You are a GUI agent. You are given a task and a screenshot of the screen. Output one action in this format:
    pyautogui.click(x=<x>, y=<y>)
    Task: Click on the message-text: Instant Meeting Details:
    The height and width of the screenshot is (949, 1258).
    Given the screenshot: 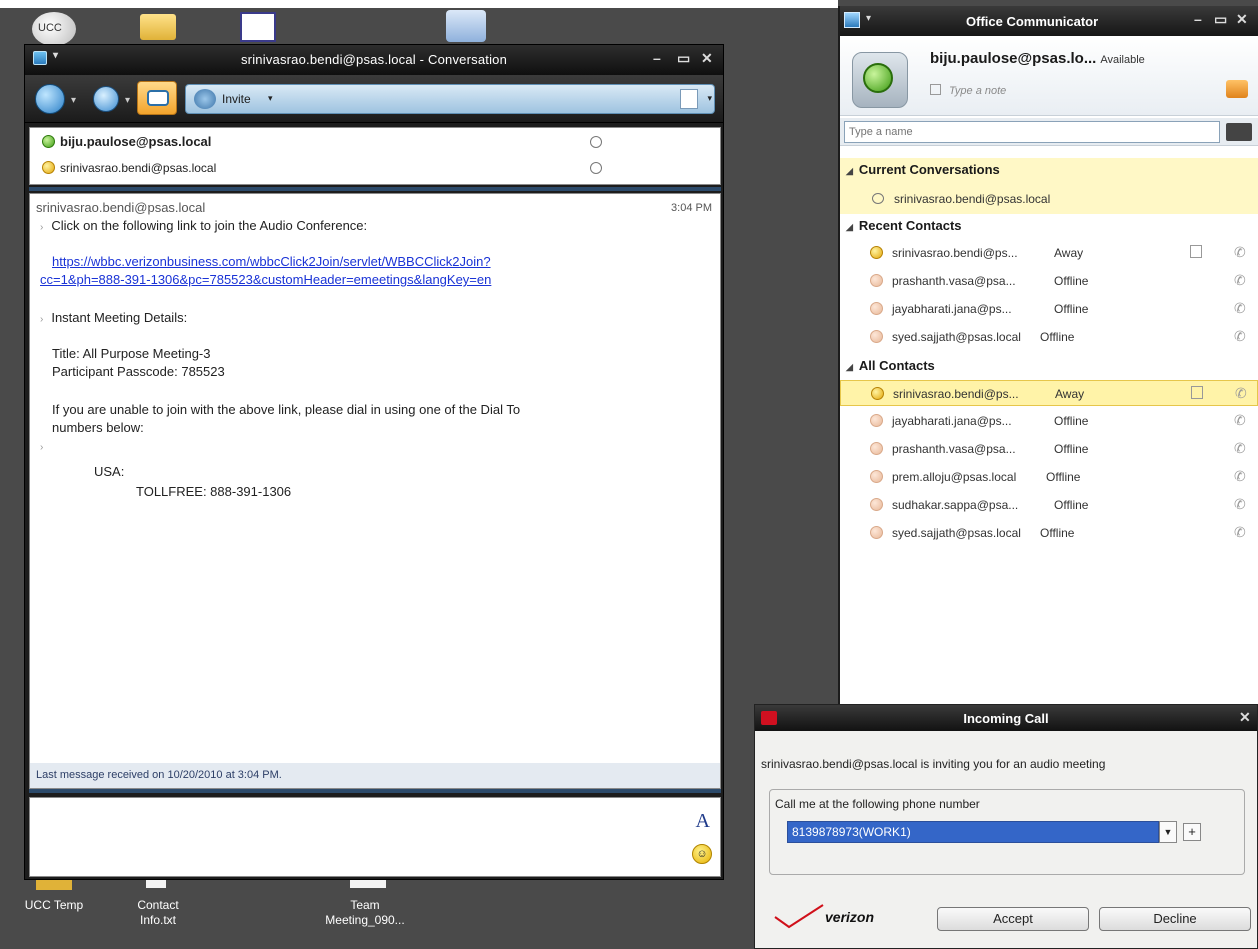 What is the action you would take?
    pyautogui.click(x=119, y=317)
    